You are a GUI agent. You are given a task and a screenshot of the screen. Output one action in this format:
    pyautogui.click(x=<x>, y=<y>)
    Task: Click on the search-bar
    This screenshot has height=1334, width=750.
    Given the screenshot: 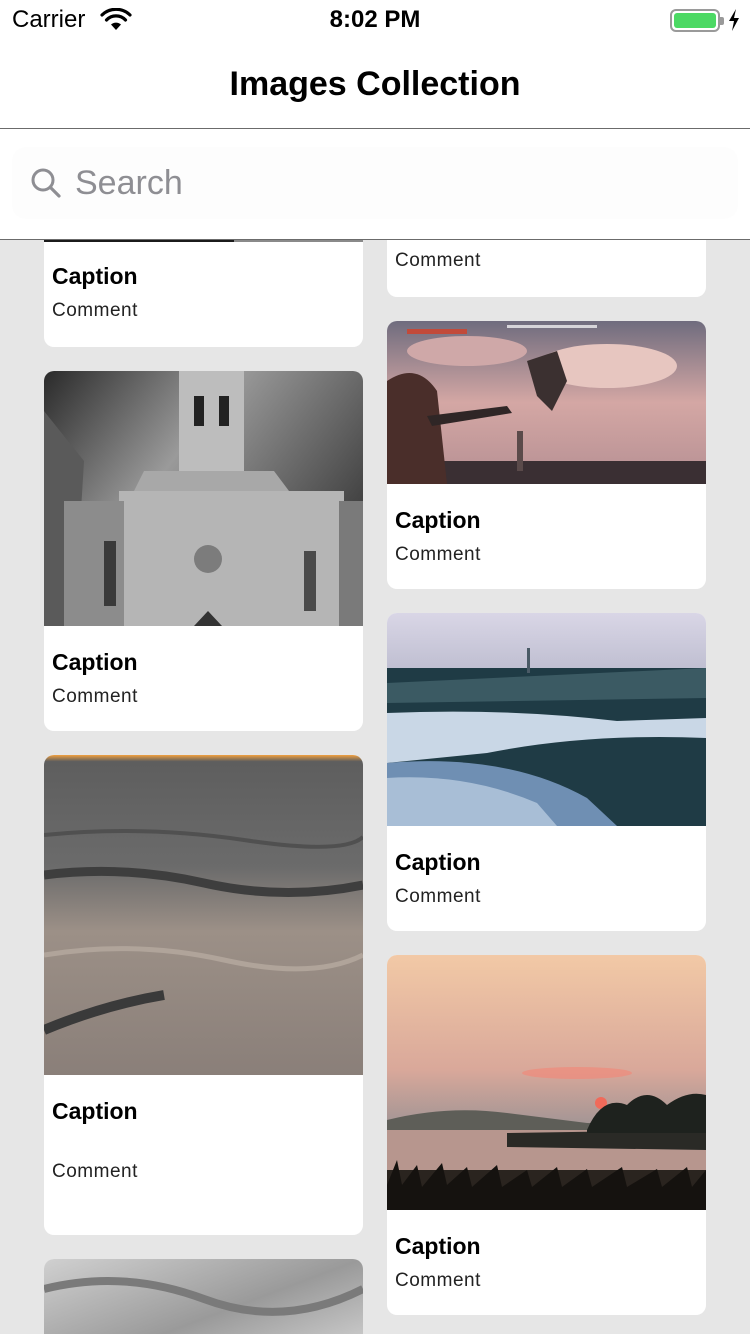 What is the action you would take?
    pyautogui.click(x=375, y=184)
    